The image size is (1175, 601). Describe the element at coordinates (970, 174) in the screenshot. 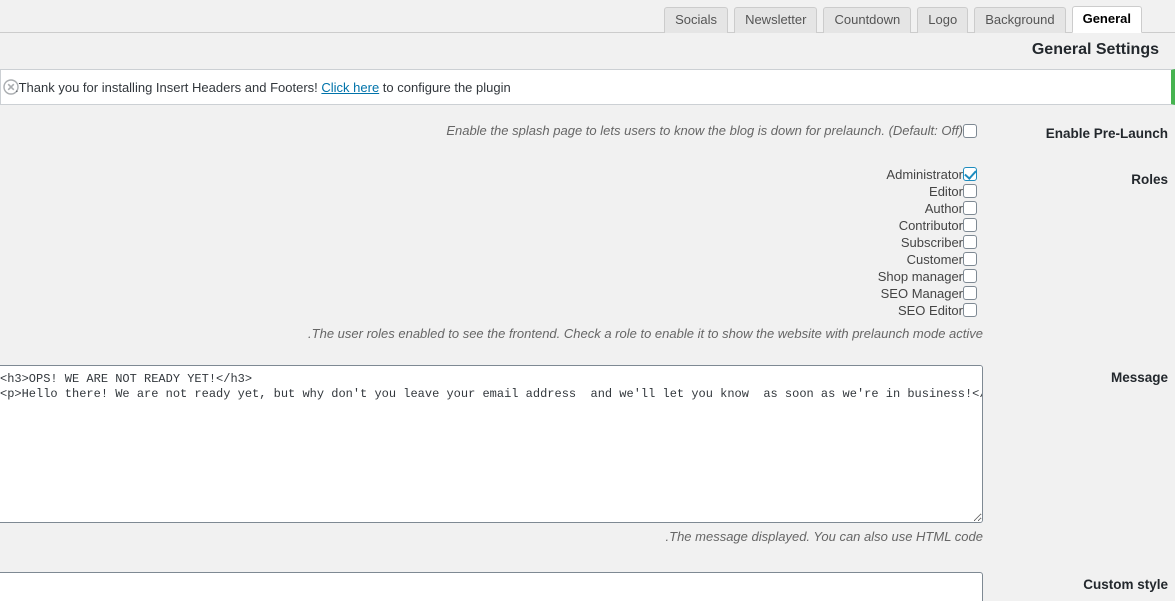

I see `role-checkbox-administrator` at that location.